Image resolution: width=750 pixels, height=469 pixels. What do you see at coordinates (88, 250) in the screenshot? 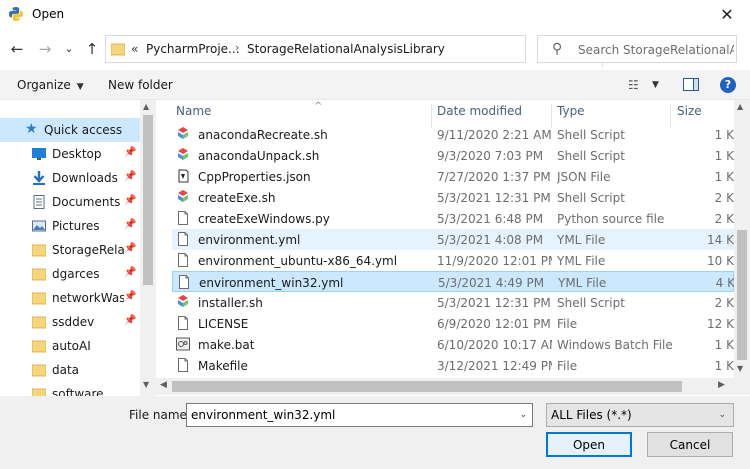
I see `sidebar-item-label: StorageRelati` at bounding box center [88, 250].